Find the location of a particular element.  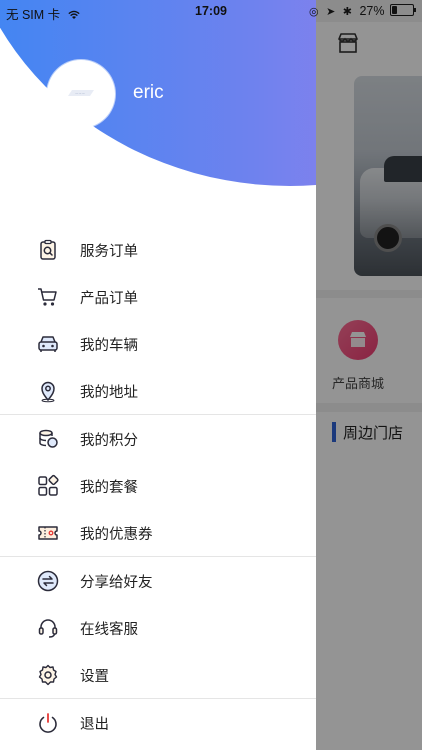

bluetooth-icon: ✱ is located at coordinates (347, 12).